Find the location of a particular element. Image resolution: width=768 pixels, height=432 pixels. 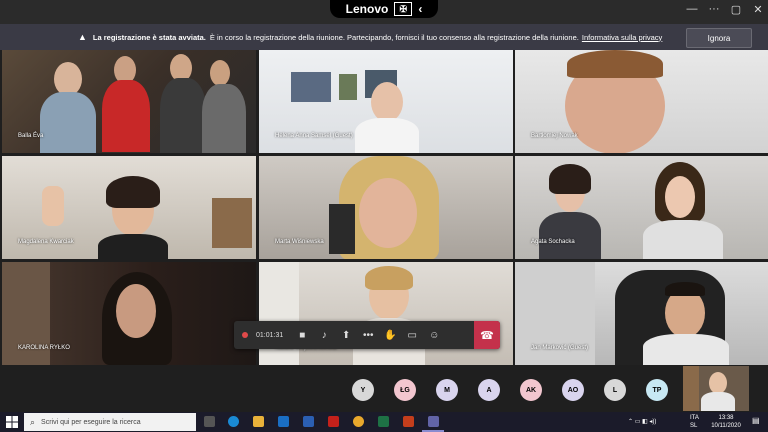

acrobat-icon is located at coordinates (333, 421).